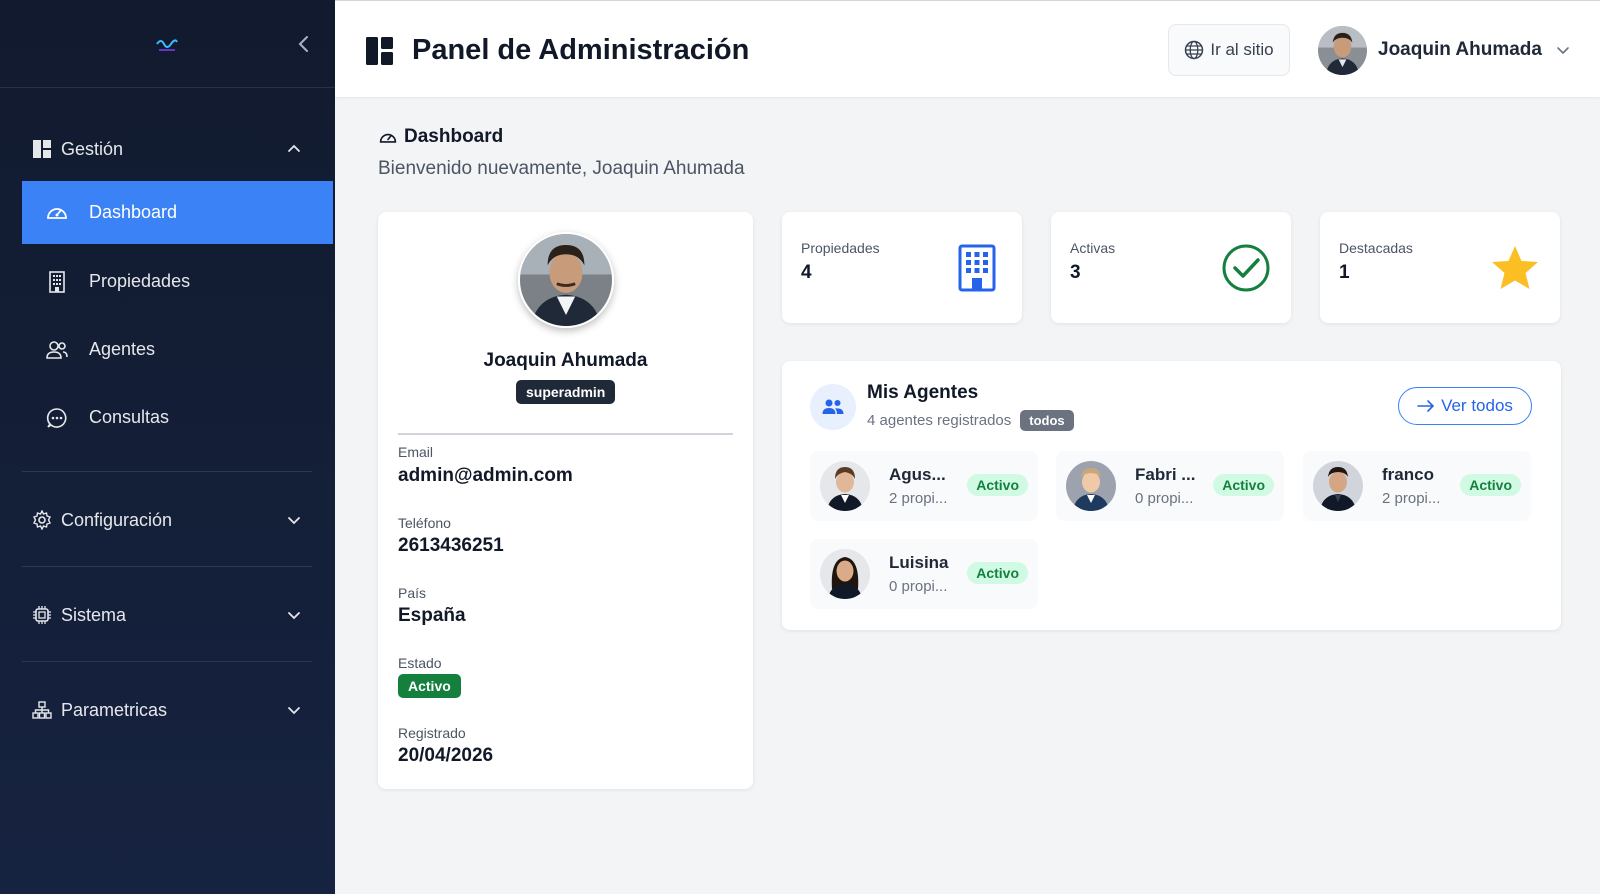  I want to click on sidebar-section-sistema: Sistema, so click(167, 615).